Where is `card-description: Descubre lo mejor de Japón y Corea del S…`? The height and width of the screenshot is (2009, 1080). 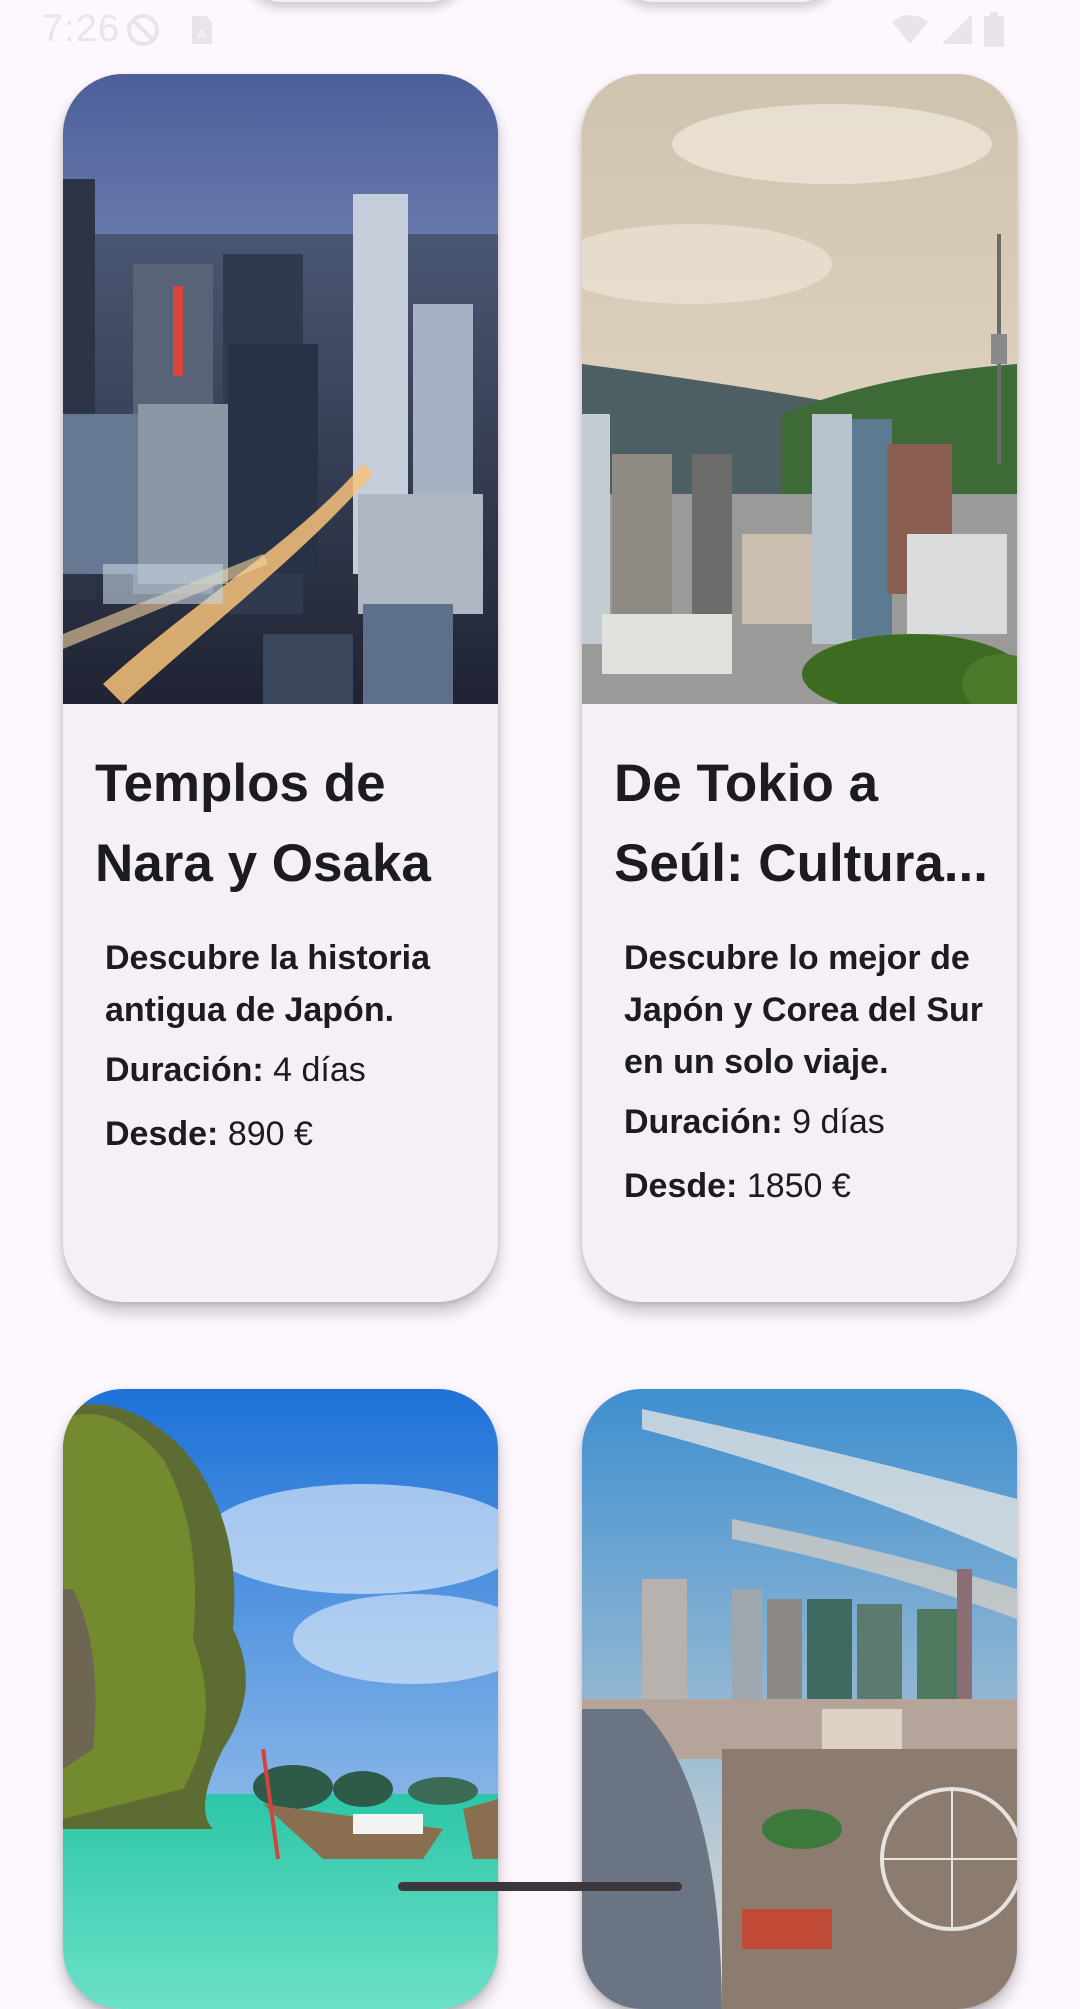
card-description: Descubre lo mejor de Japón y Corea del S… is located at coordinates (803, 1010).